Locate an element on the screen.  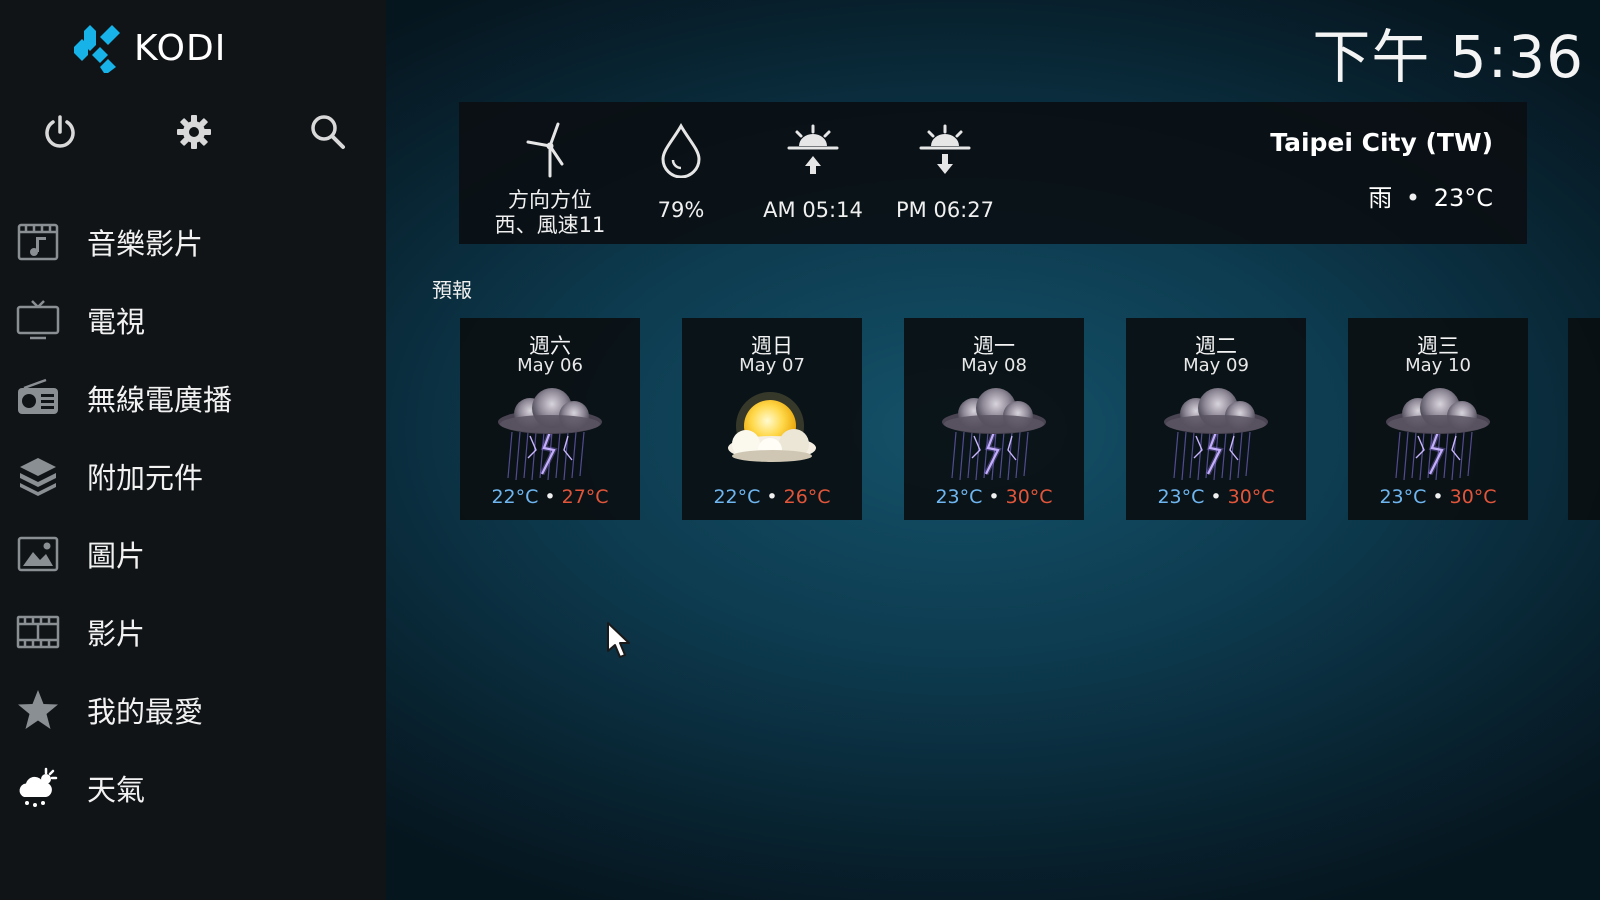
menu-item-radio: 無線電廣播 is located at coordinates (193, 398).